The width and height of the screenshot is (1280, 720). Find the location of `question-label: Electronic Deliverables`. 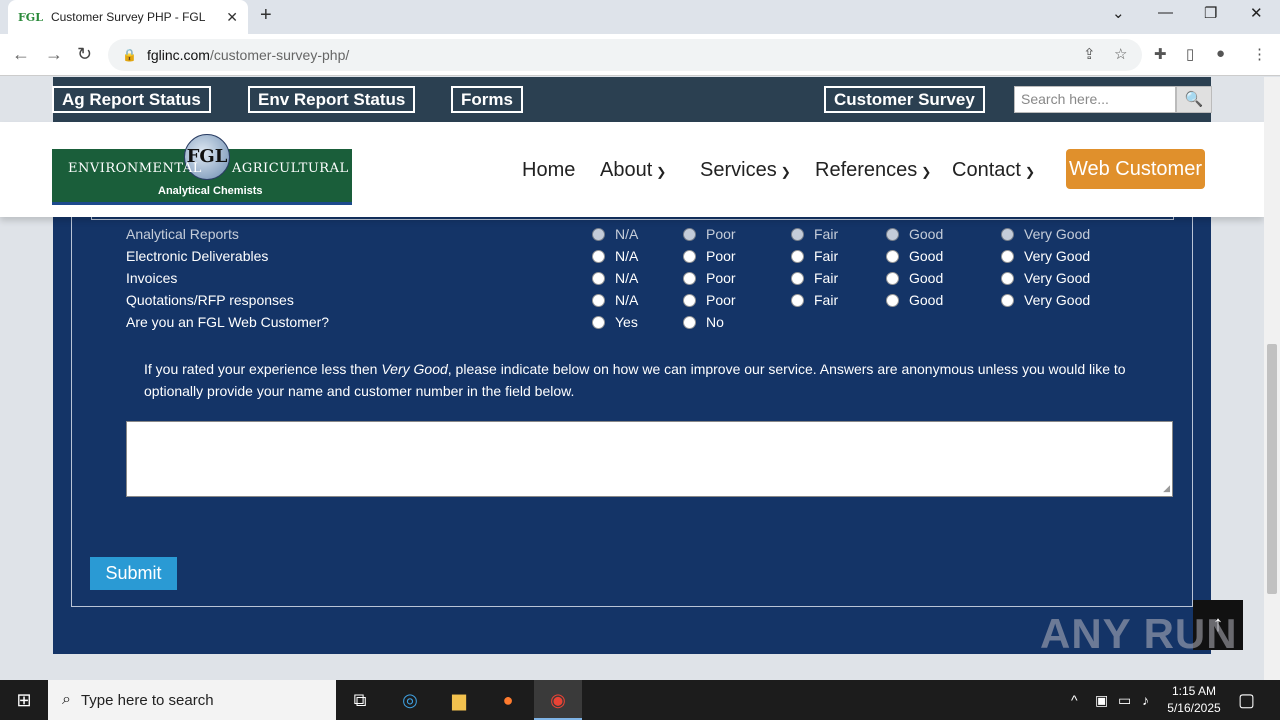

question-label: Electronic Deliverables is located at coordinates (197, 256).